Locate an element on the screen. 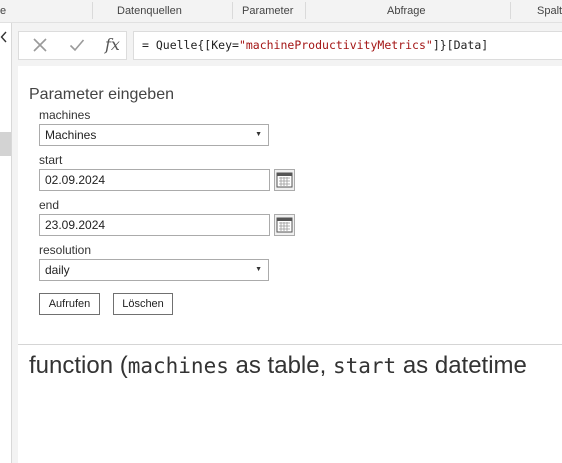 The width and height of the screenshot is (562, 463). param-label-resolution: resolution is located at coordinates (65, 250).